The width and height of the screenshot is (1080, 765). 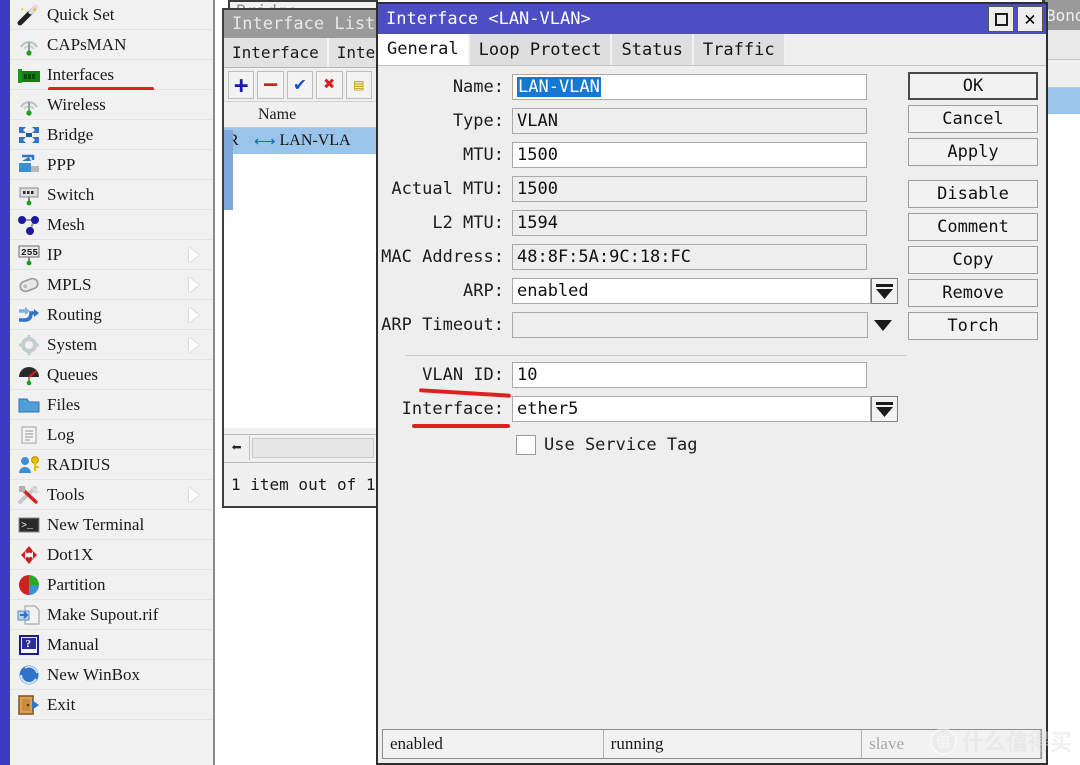 I want to click on label-arp-timeout: ARP Timeout:, so click(x=442, y=325).